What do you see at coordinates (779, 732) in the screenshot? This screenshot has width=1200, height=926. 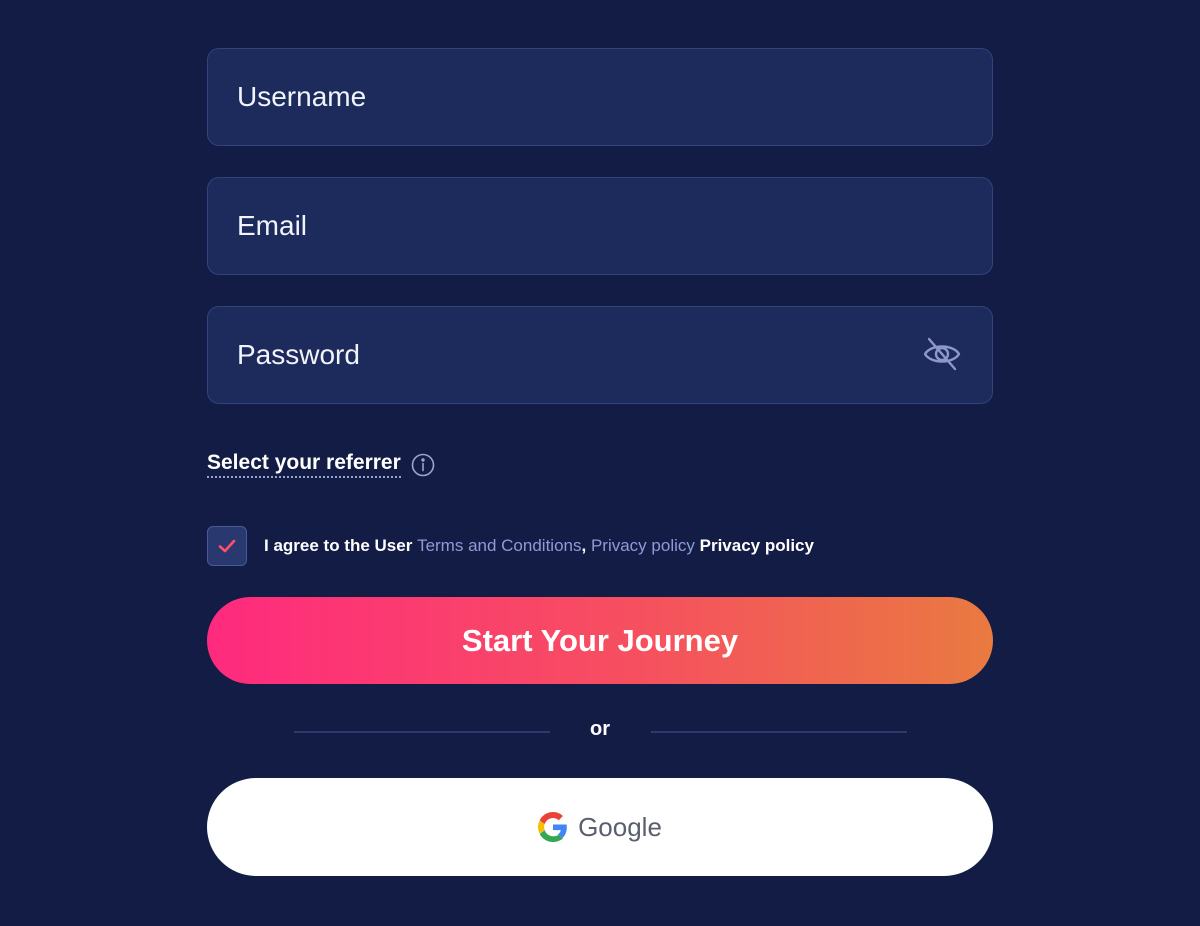 I see `divider-line-right` at bounding box center [779, 732].